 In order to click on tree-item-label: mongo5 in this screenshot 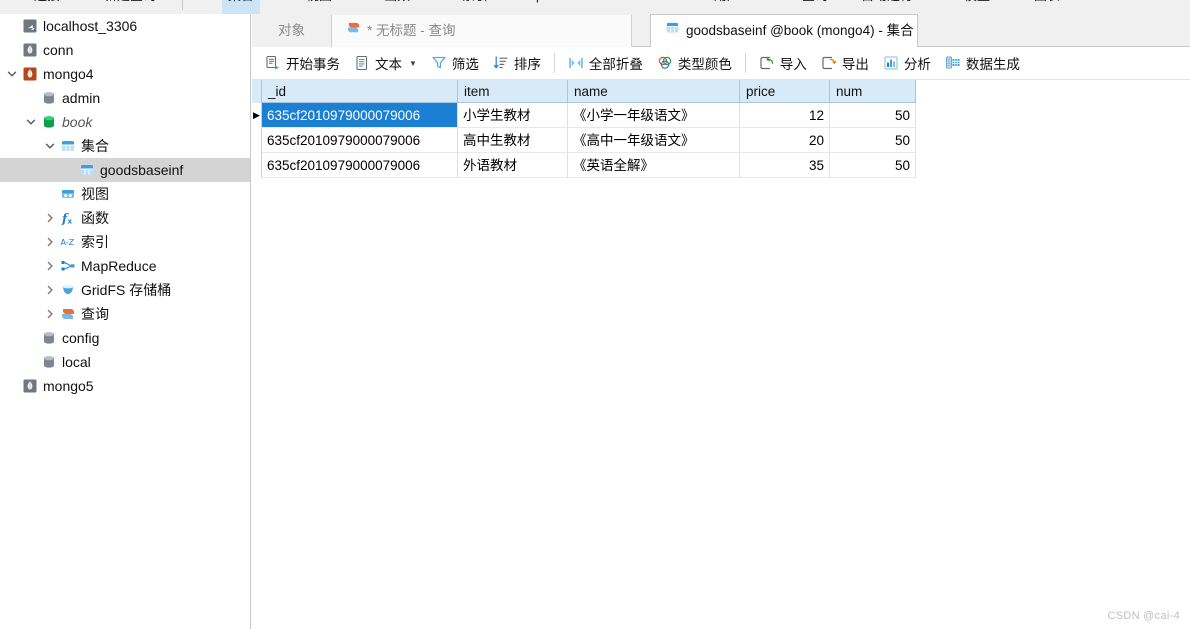, I will do `click(68, 386)`.